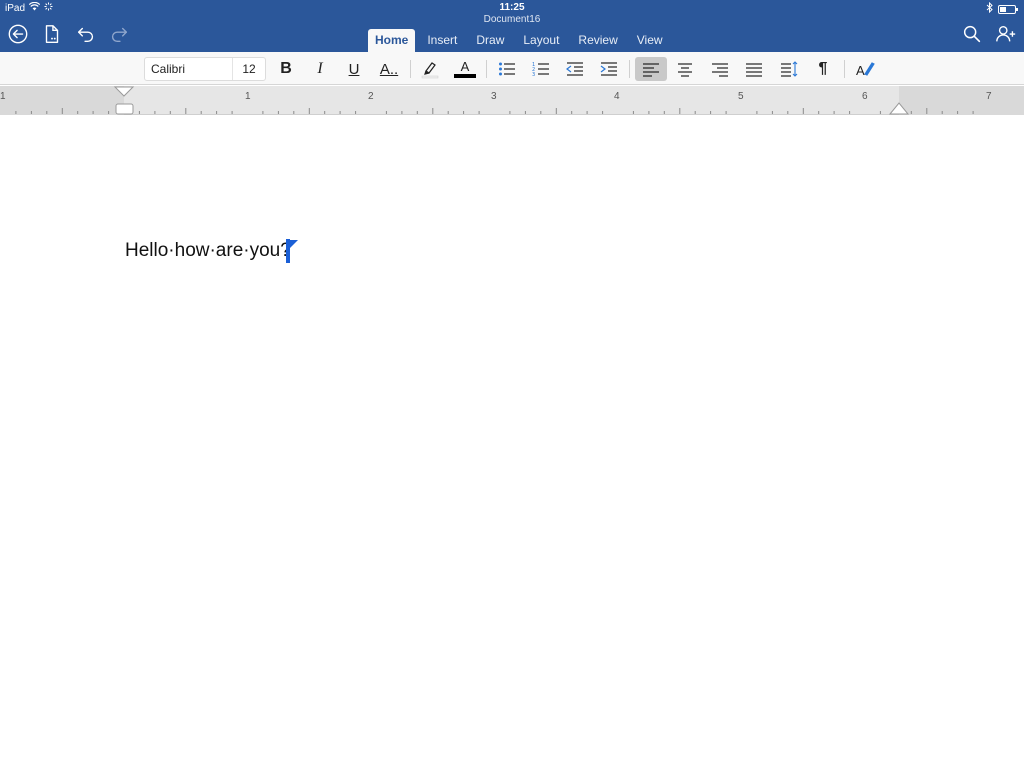 The height and width of the screenshot is (767, 1024). I want to click on text-effects-button: A.., so click(389, 69).